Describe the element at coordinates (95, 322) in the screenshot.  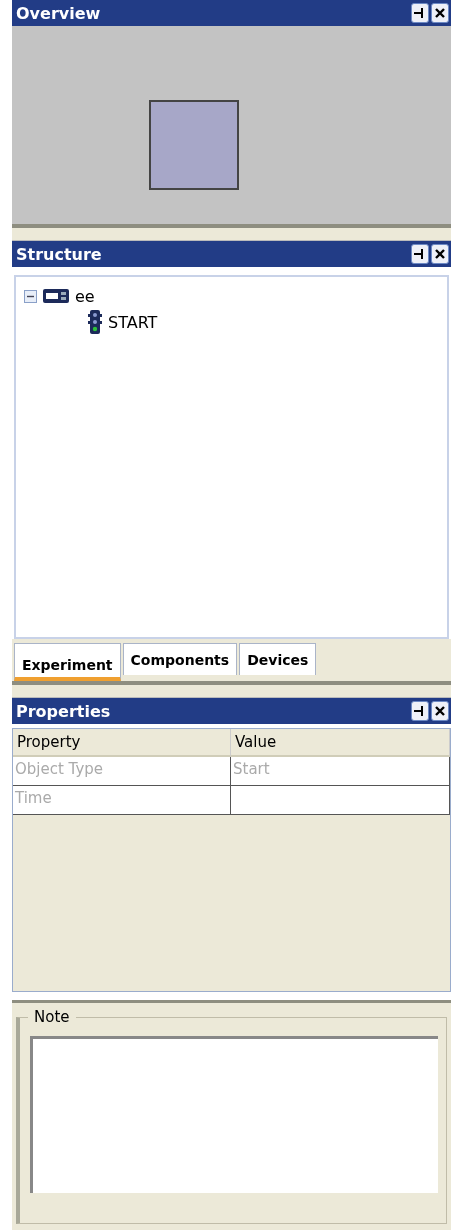
I see `traffic-light-icon` at that location.